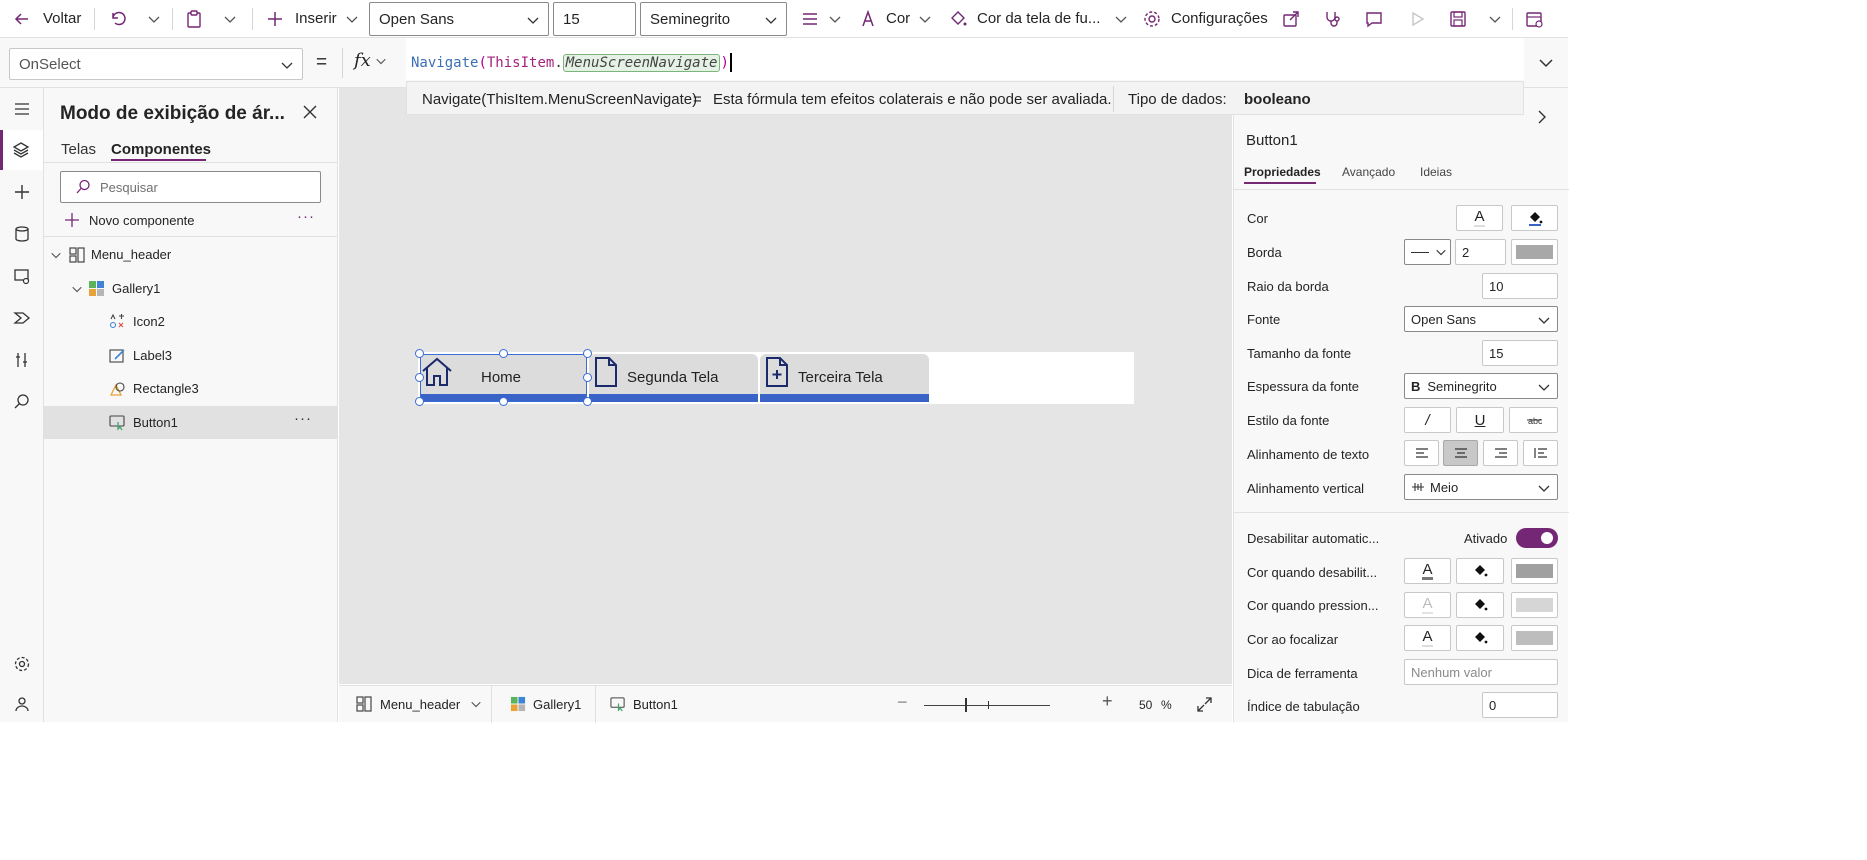 The width and height of the screenshot is (1867, 860). What do you see at coordinates (1427, 638) in the screenshot?
I see `focus-font-color-picker: A` at bounding box center [1427, 638].